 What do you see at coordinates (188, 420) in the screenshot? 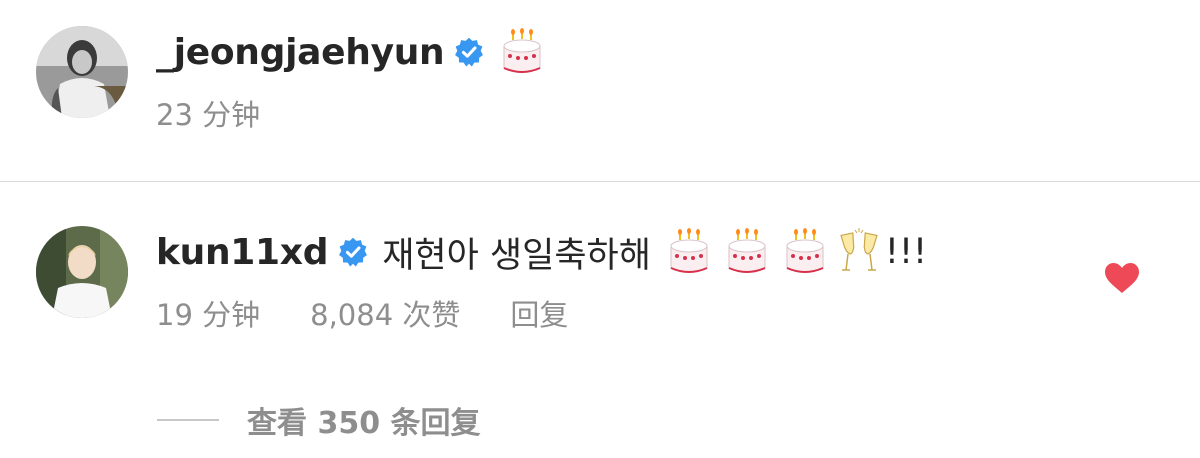
I see `replies-line` at bounding box center [188, 420].